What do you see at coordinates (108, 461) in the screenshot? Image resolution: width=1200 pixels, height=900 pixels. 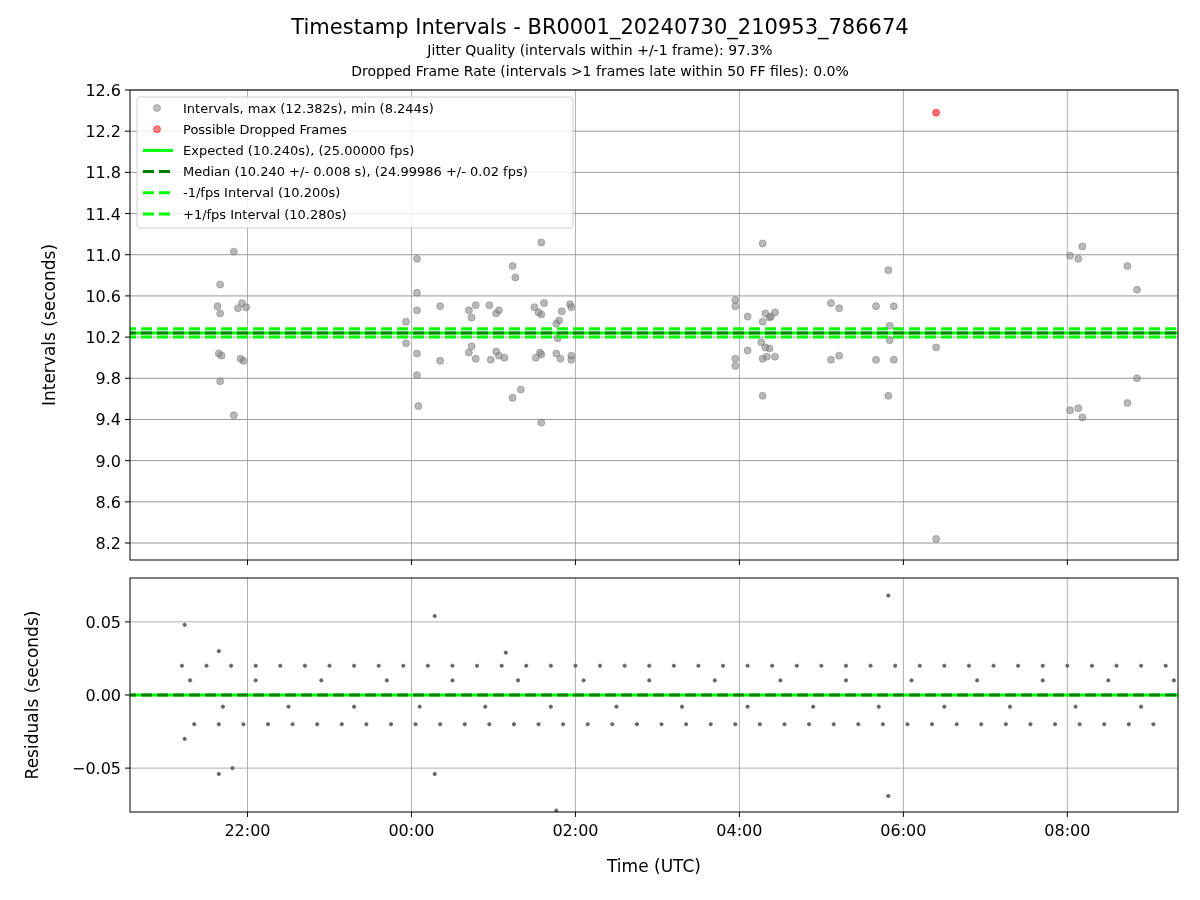 I see `axis-tick-label: 9.0` at bounding box center [108, 461].